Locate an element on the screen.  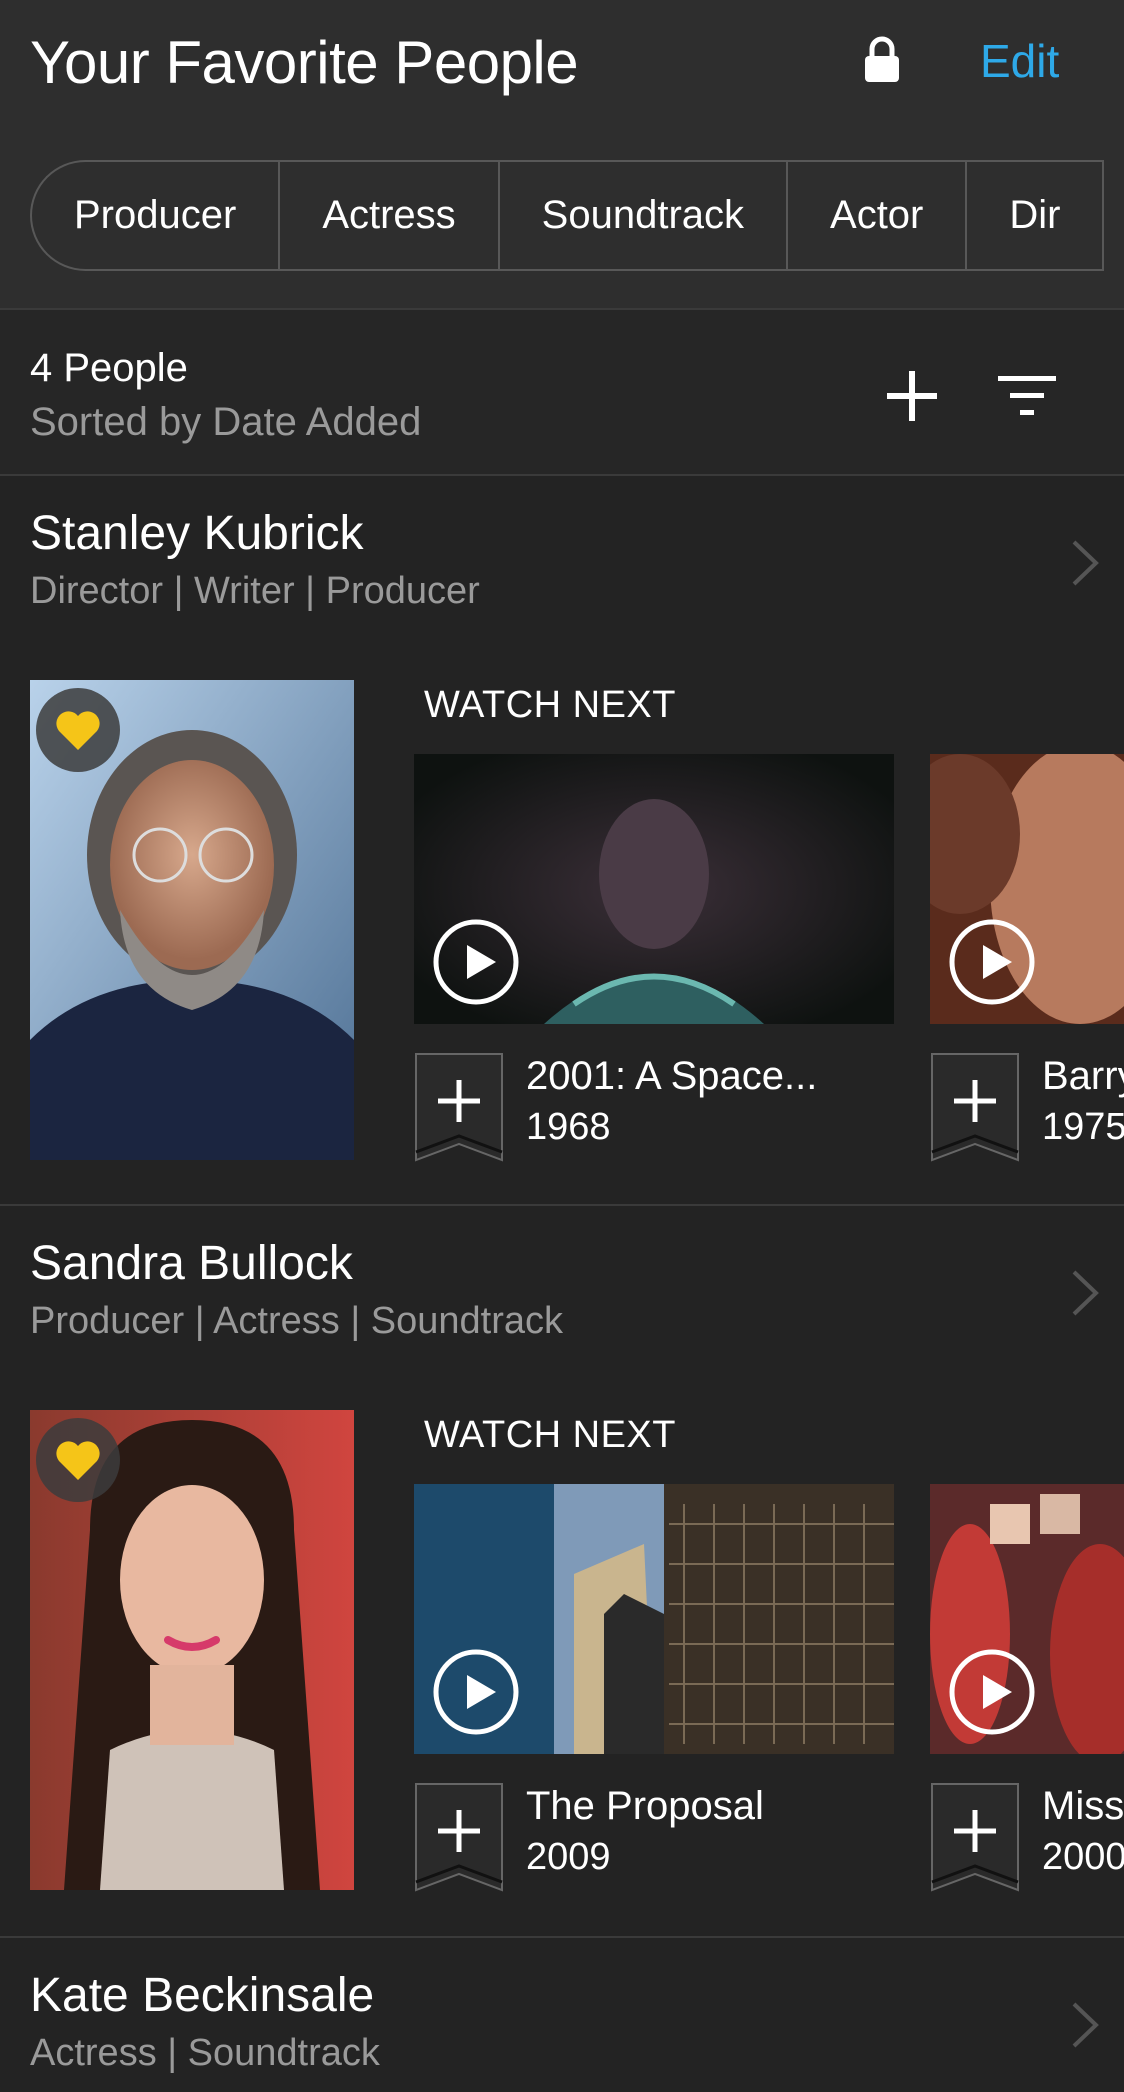
movie-year: 1975 is located at coordinates (1083, 1127).